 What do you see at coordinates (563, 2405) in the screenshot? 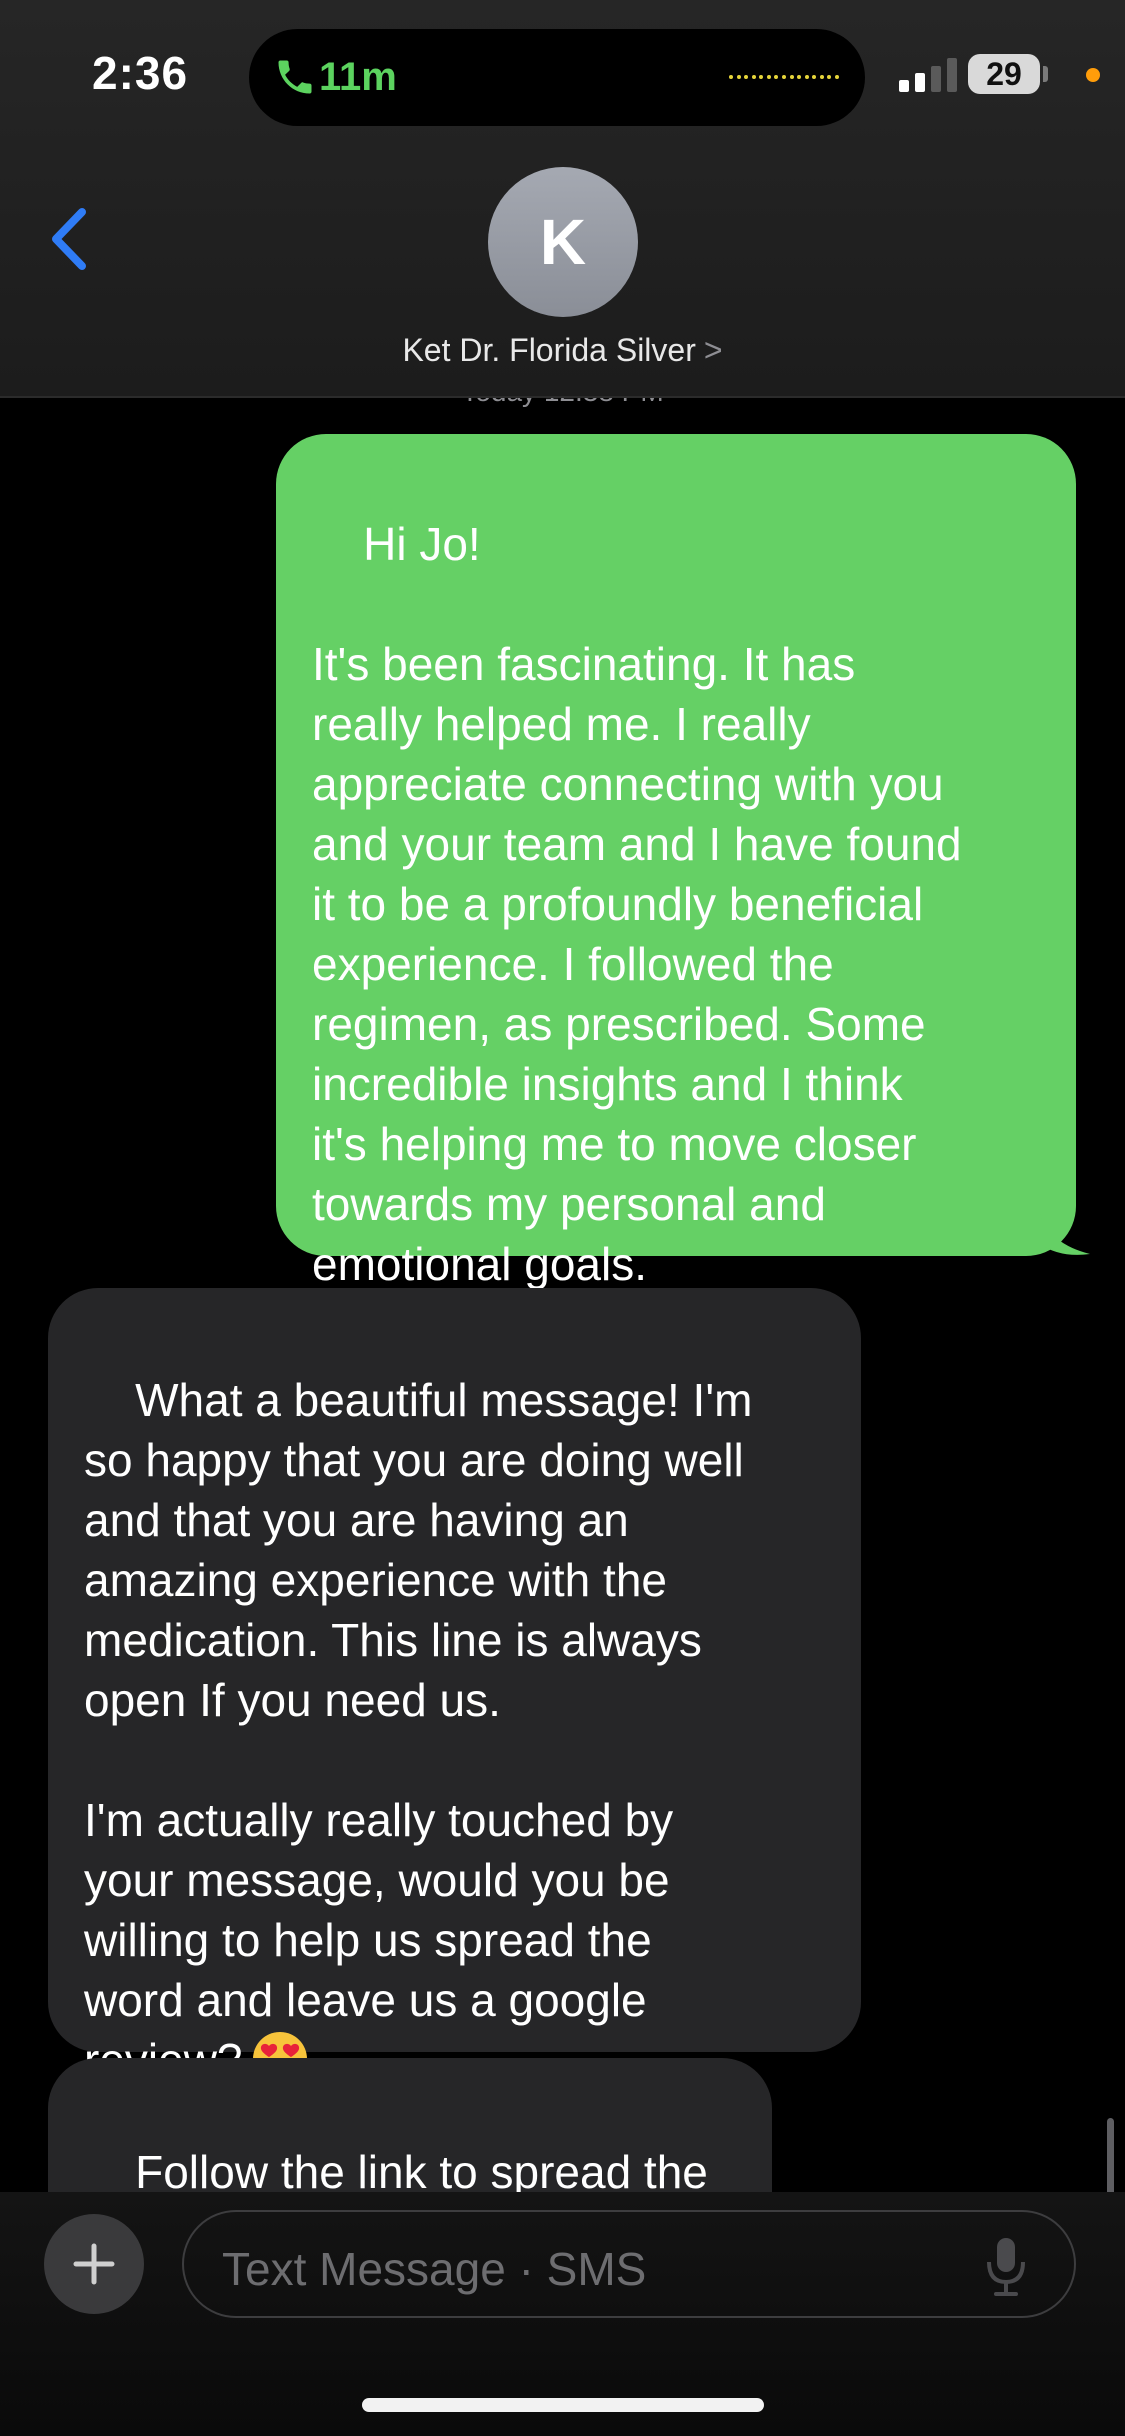
I see `home-indicator` at bounding box center [563, 2405].